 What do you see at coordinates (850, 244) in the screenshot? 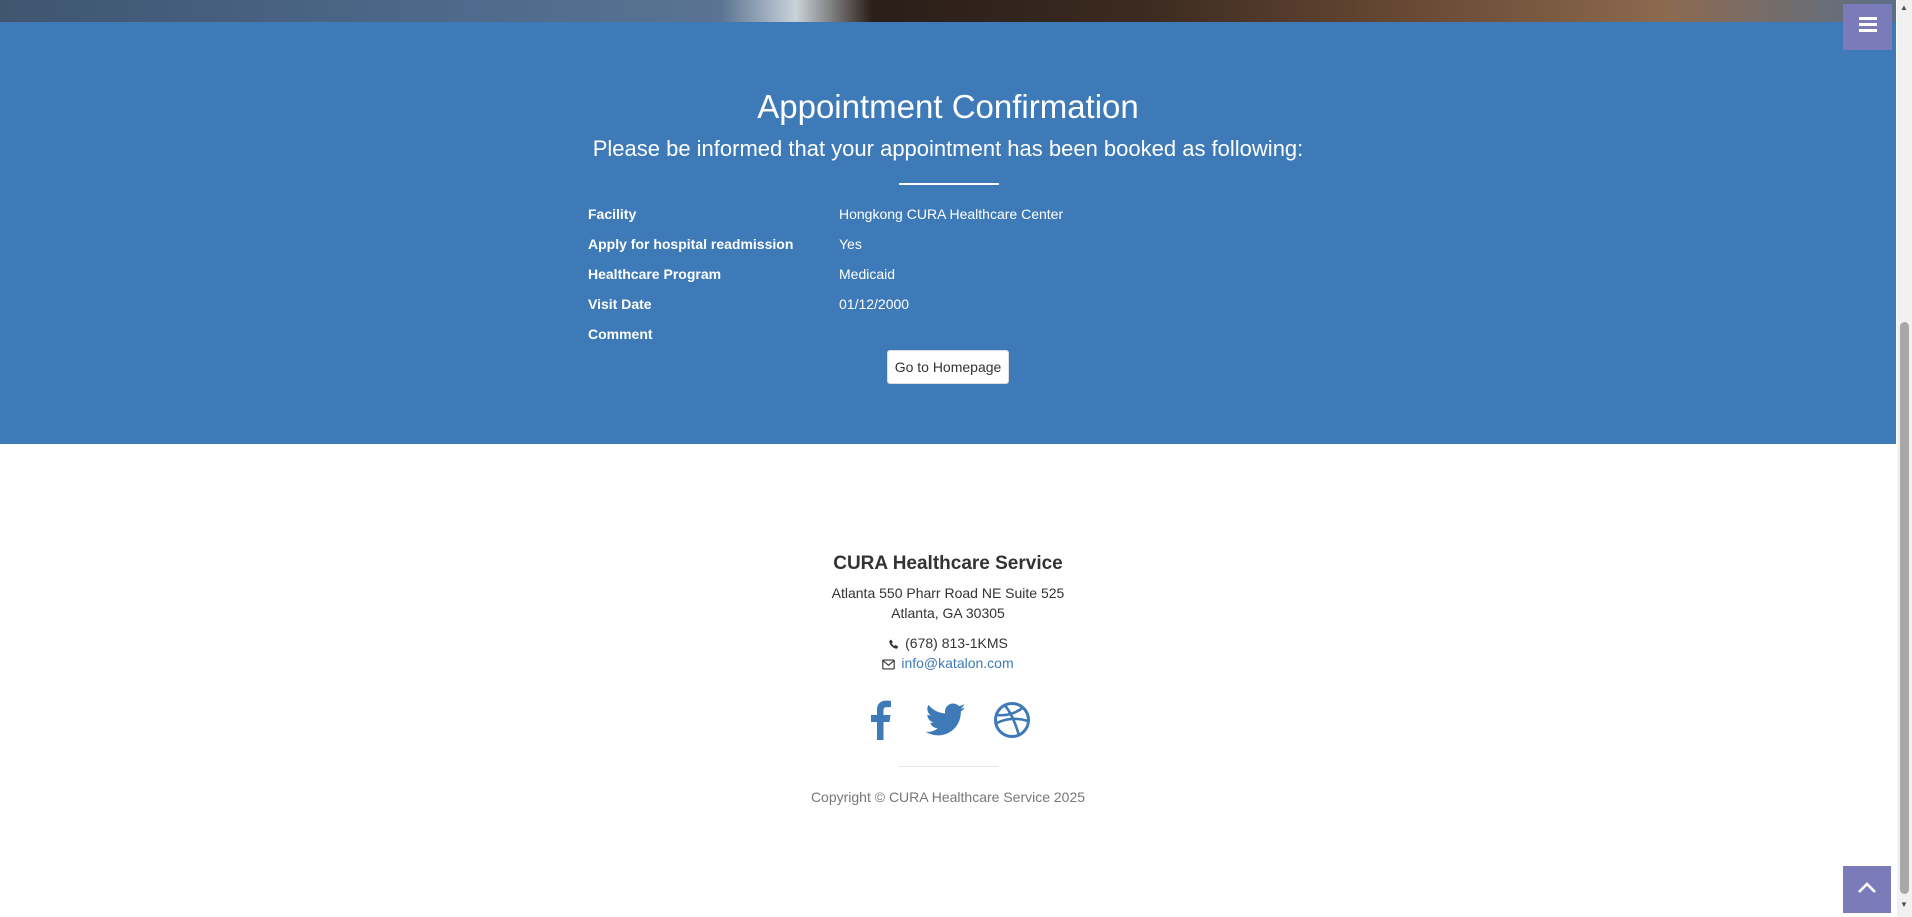
I see `readmission-value: Yes` at bounding box center [850, 244].